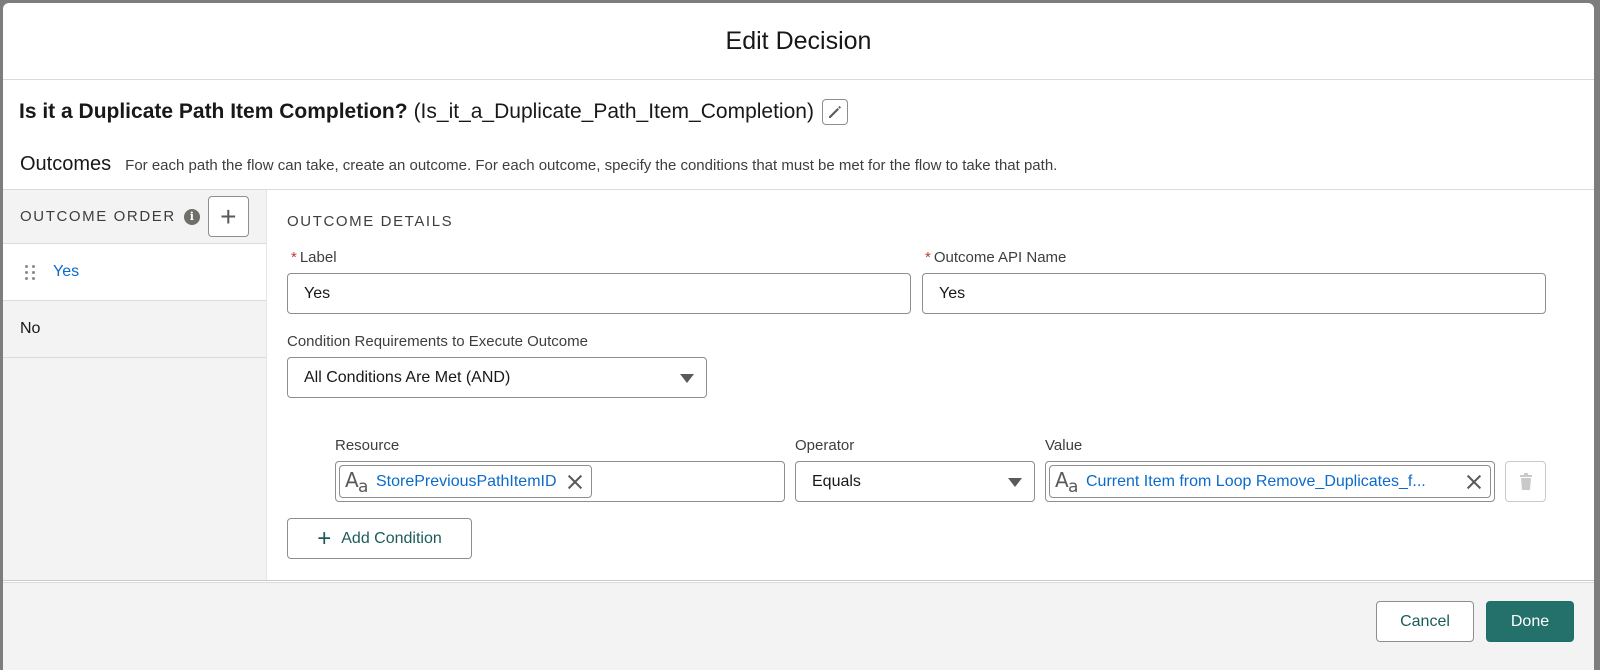  I want to click on decision-api-name: (Is_it_a_Duplicate_Path_Item_Completion), so click(613, 111).